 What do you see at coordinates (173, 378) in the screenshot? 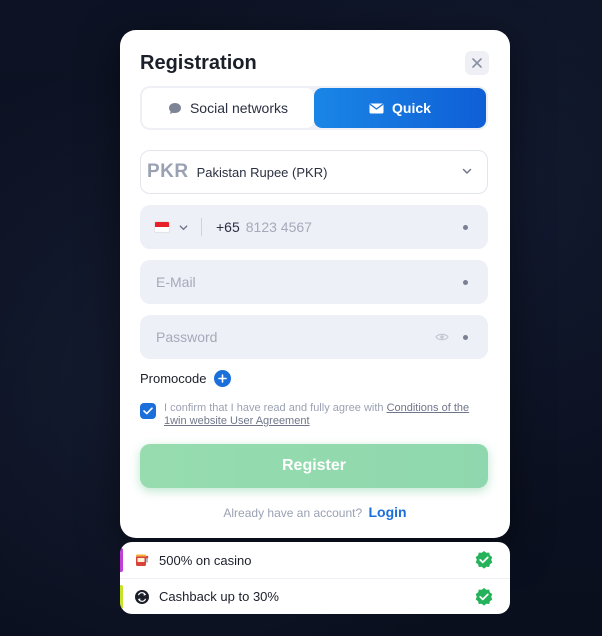
I see `promocode-label: Promocode` at bounding box center [173, 378].